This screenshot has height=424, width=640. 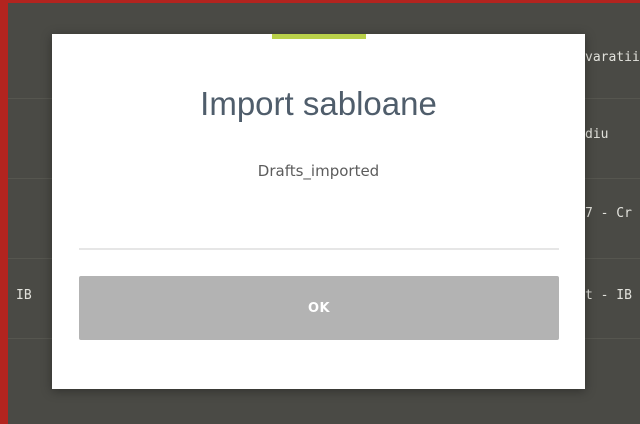 I want to click on dialog-title: Import sabloane, so click(x=318, y=103).